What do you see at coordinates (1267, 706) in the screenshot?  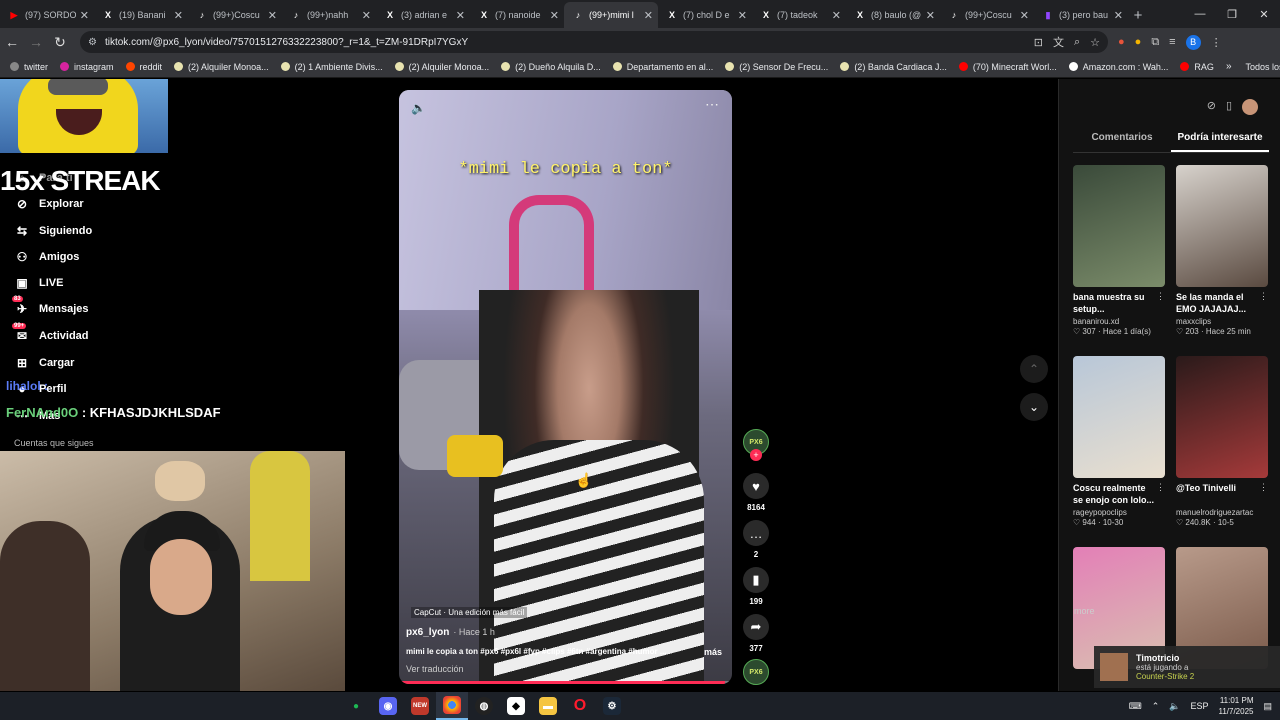 I see `notifications-icon: ▤` at bounding box center [1267, 706].